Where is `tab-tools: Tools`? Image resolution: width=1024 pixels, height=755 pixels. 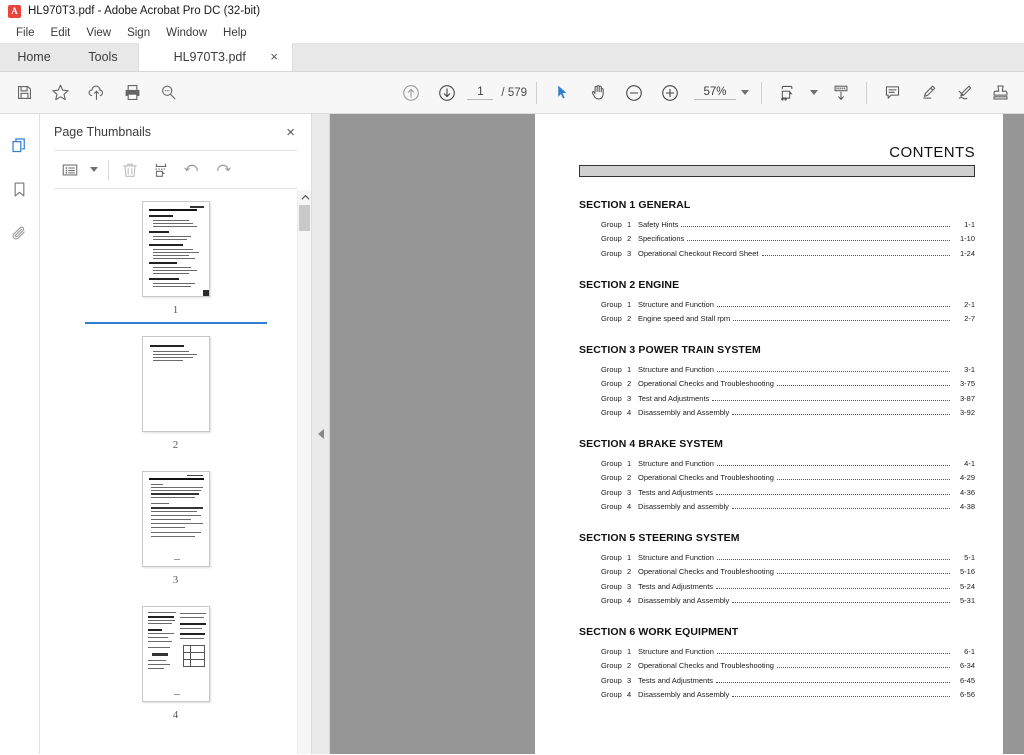
tab-tools: Tools is located at coordinates (103, 57).